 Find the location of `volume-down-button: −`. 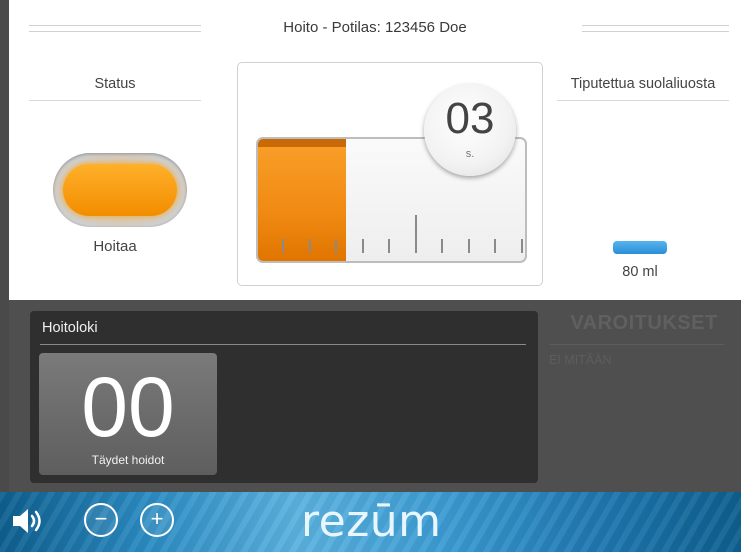

volume-down-button: − is located at coordinates (101, 520).